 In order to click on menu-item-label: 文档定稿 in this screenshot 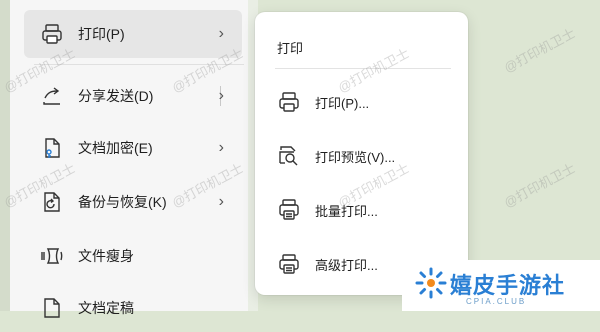, I will do `click(106, 308)`.